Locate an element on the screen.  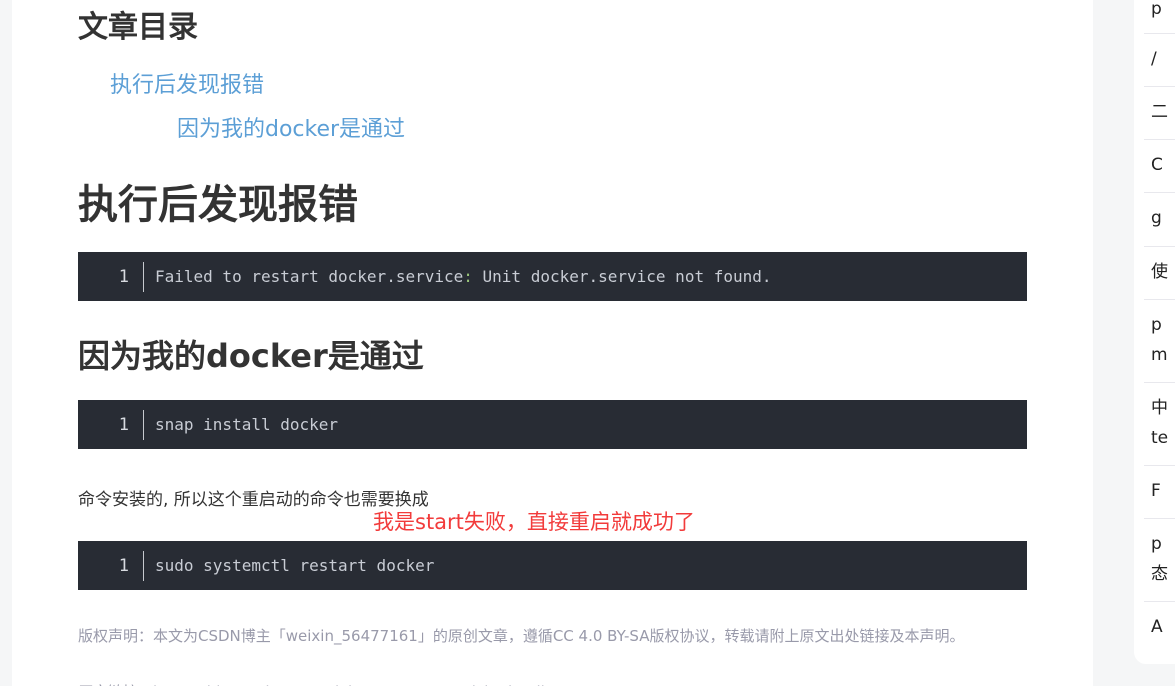
toc-link-docker: 因为我的docker是通过 is located at coordinates (291, 130).